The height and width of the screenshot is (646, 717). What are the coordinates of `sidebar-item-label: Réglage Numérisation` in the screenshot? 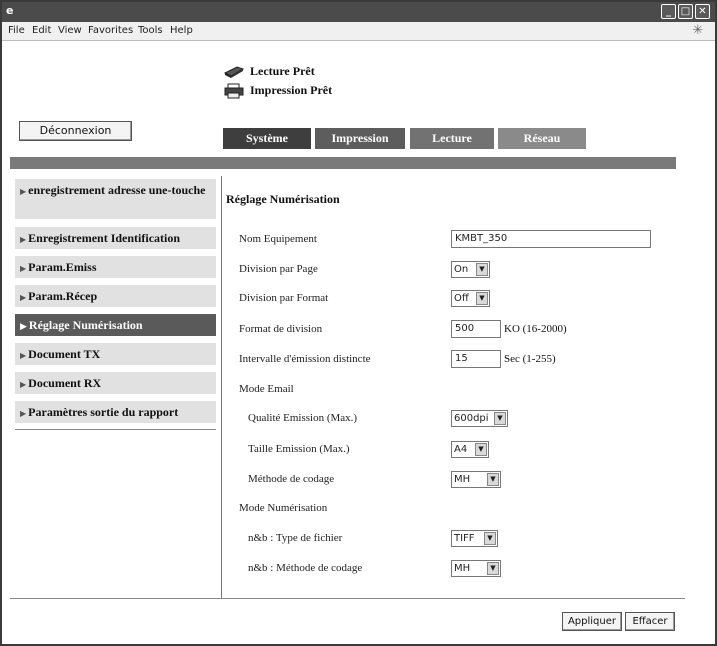 It's located at (85, 325).